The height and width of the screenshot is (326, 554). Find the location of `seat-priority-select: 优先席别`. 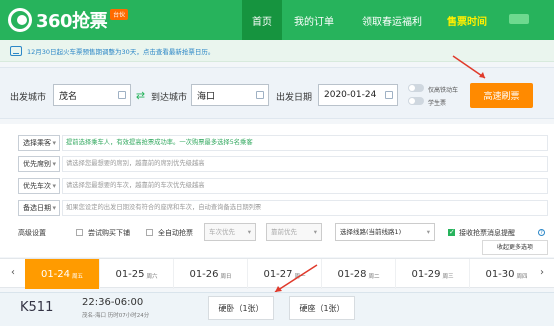

seat-priority-select: 优先席别 is located at coordinates (39, 164).